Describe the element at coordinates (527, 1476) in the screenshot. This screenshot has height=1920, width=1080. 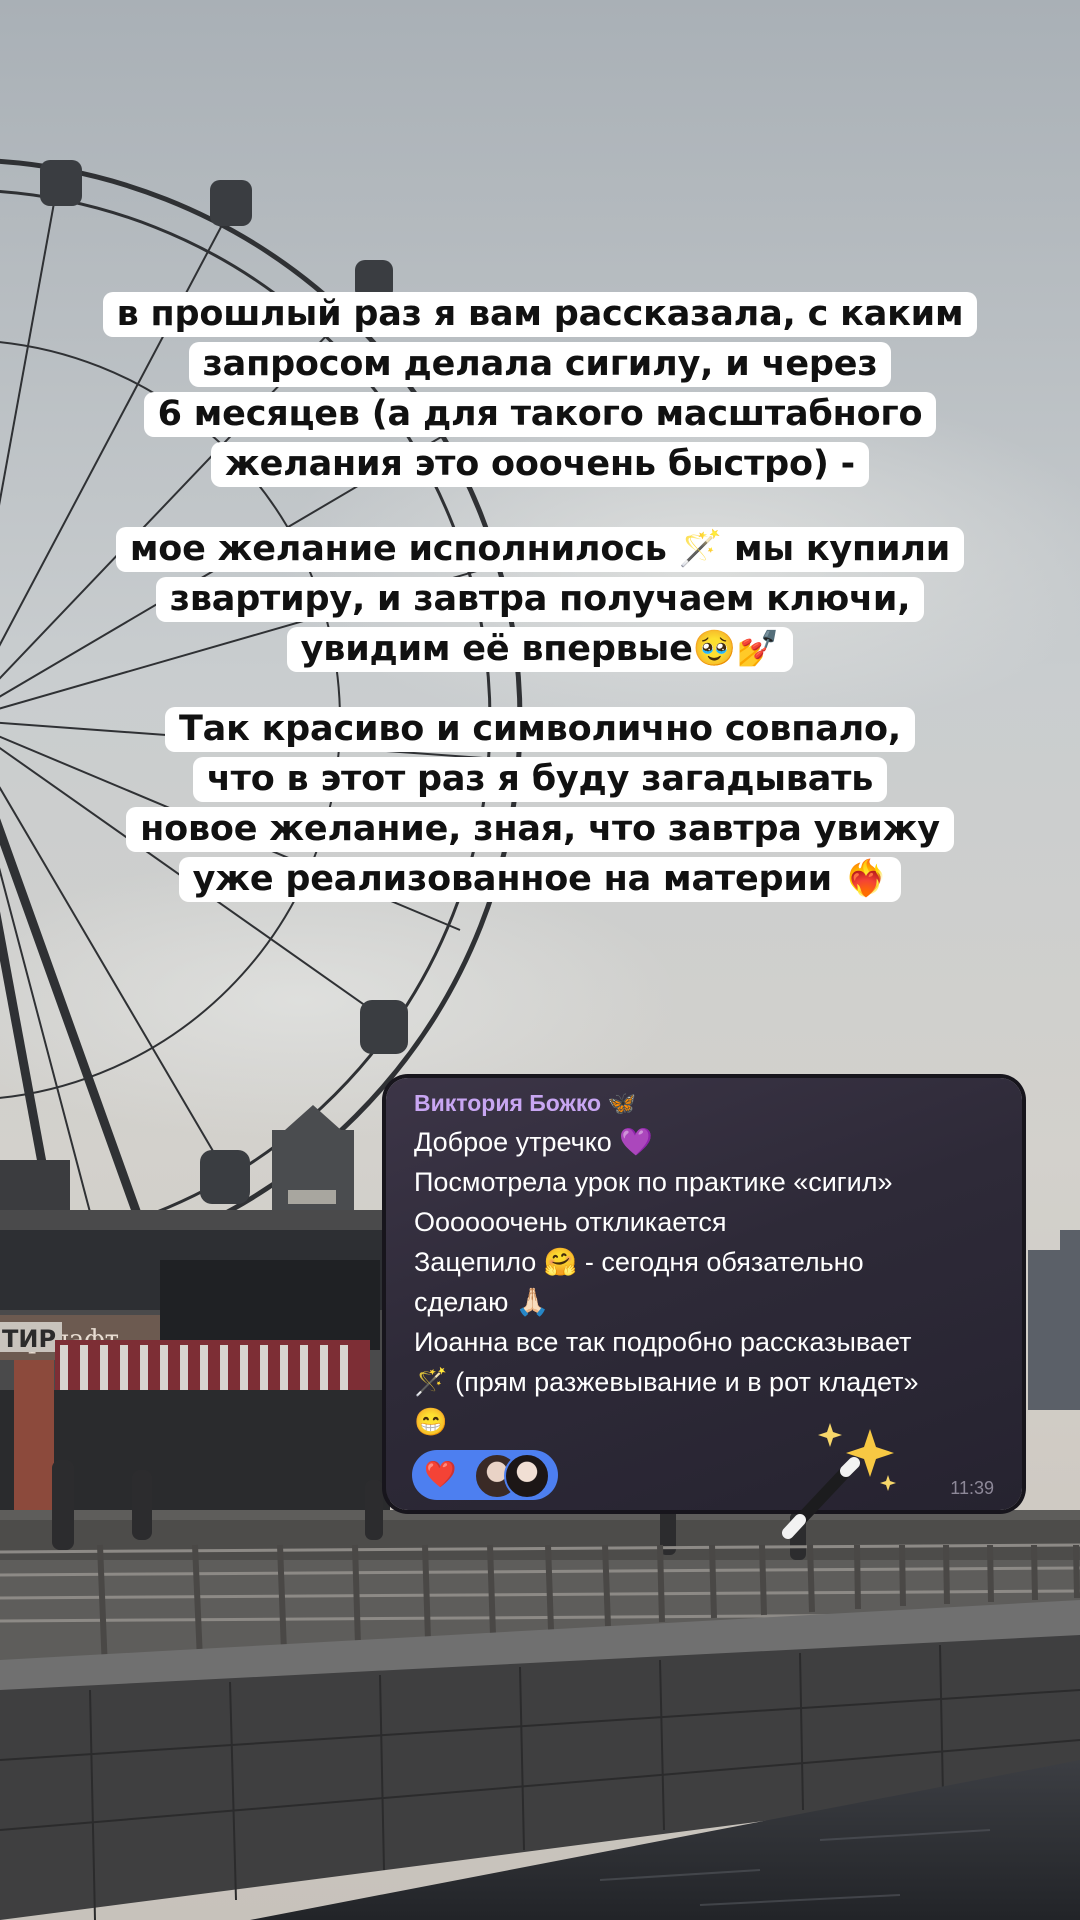
I see `avatar` at that location.